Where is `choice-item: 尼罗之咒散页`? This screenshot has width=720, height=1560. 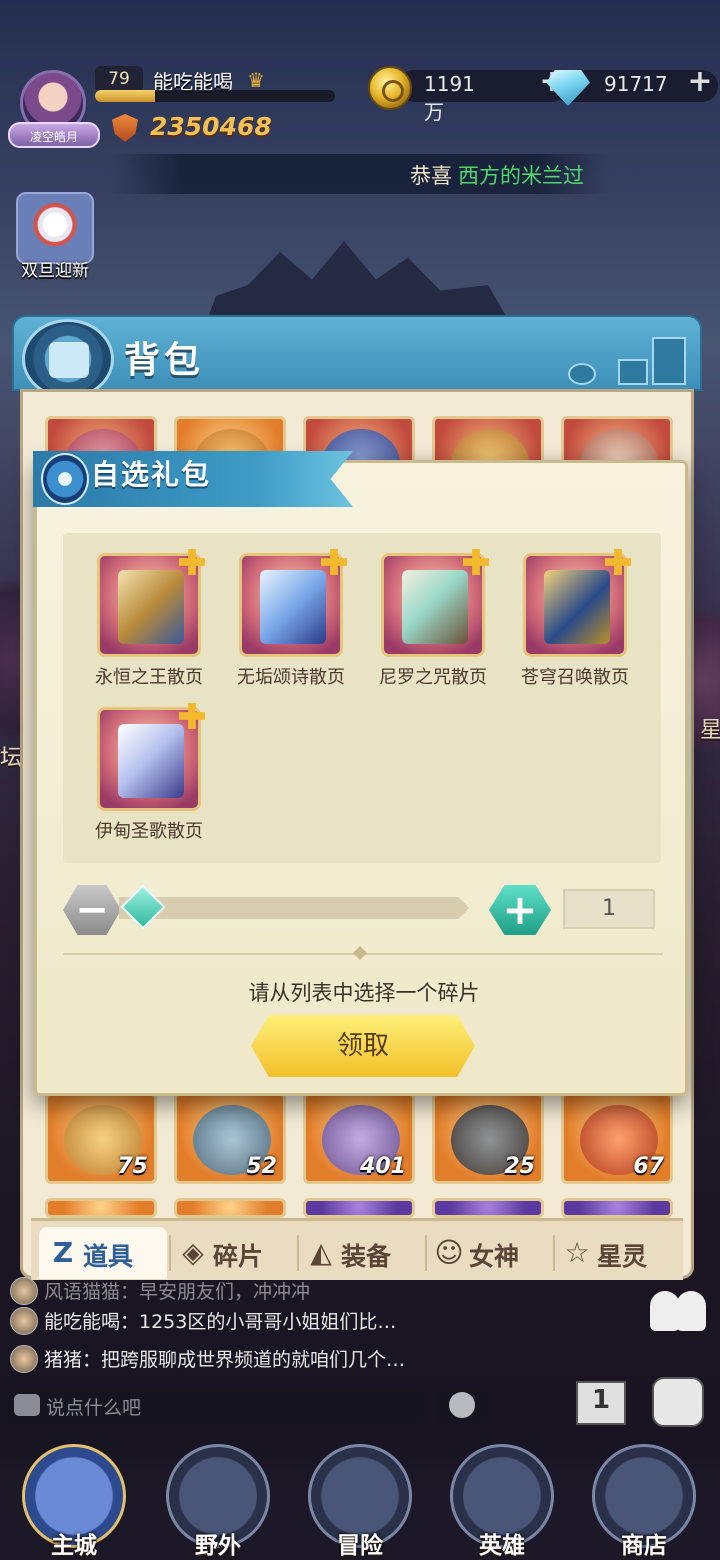 choice-item: 尼罗之咒散页 is located at coordinates (436, 626).